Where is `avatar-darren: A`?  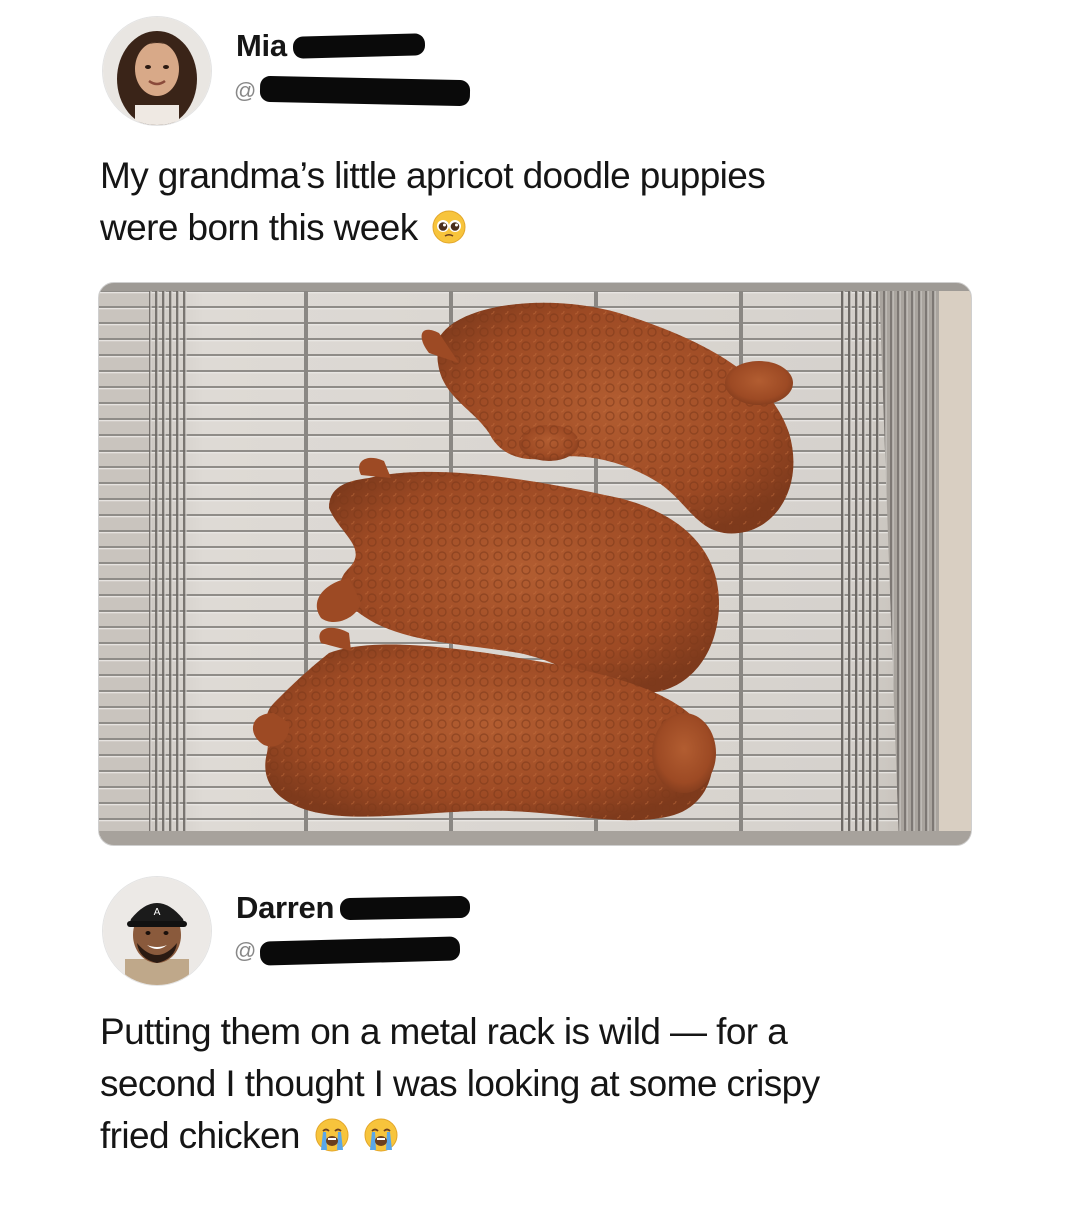
avatar-darren: A is located at coordinates (157, 931).